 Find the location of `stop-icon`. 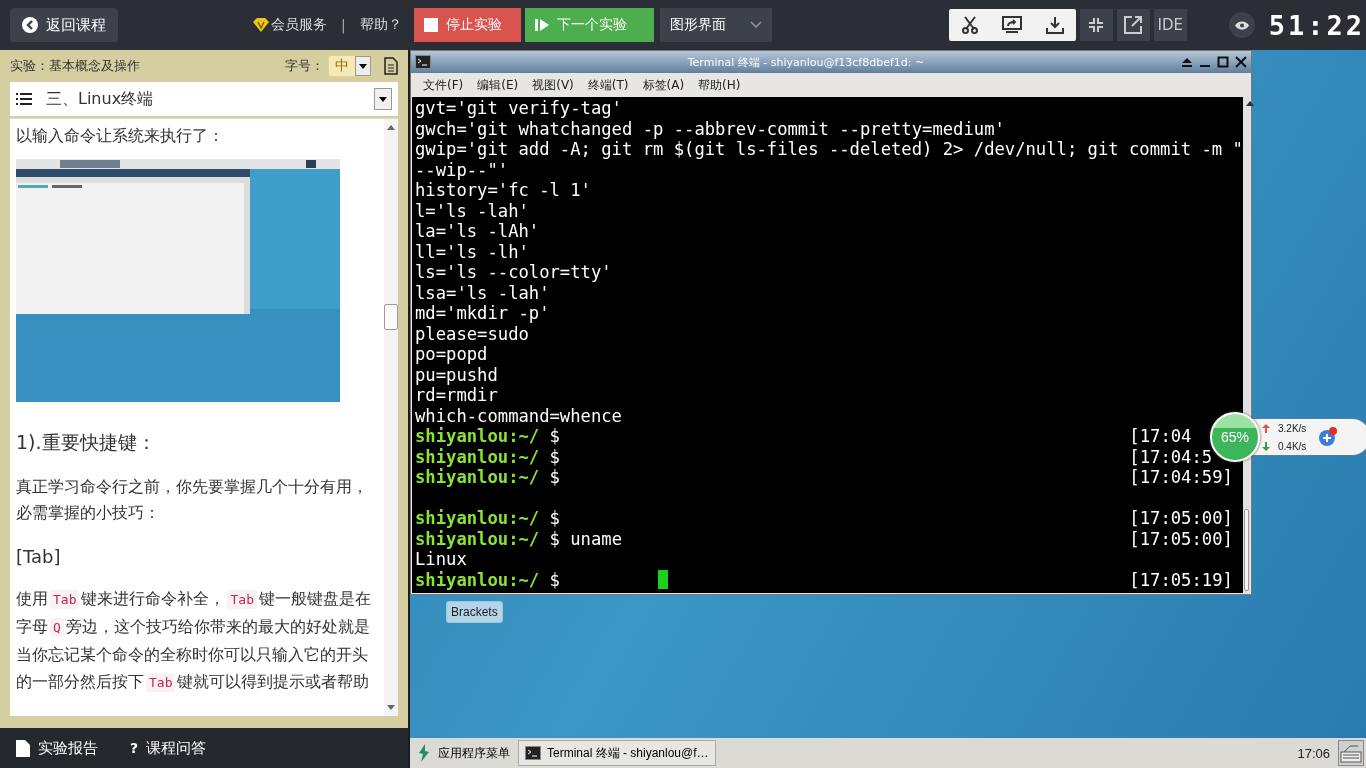

stop-icon is located at coordinates (430, 25).